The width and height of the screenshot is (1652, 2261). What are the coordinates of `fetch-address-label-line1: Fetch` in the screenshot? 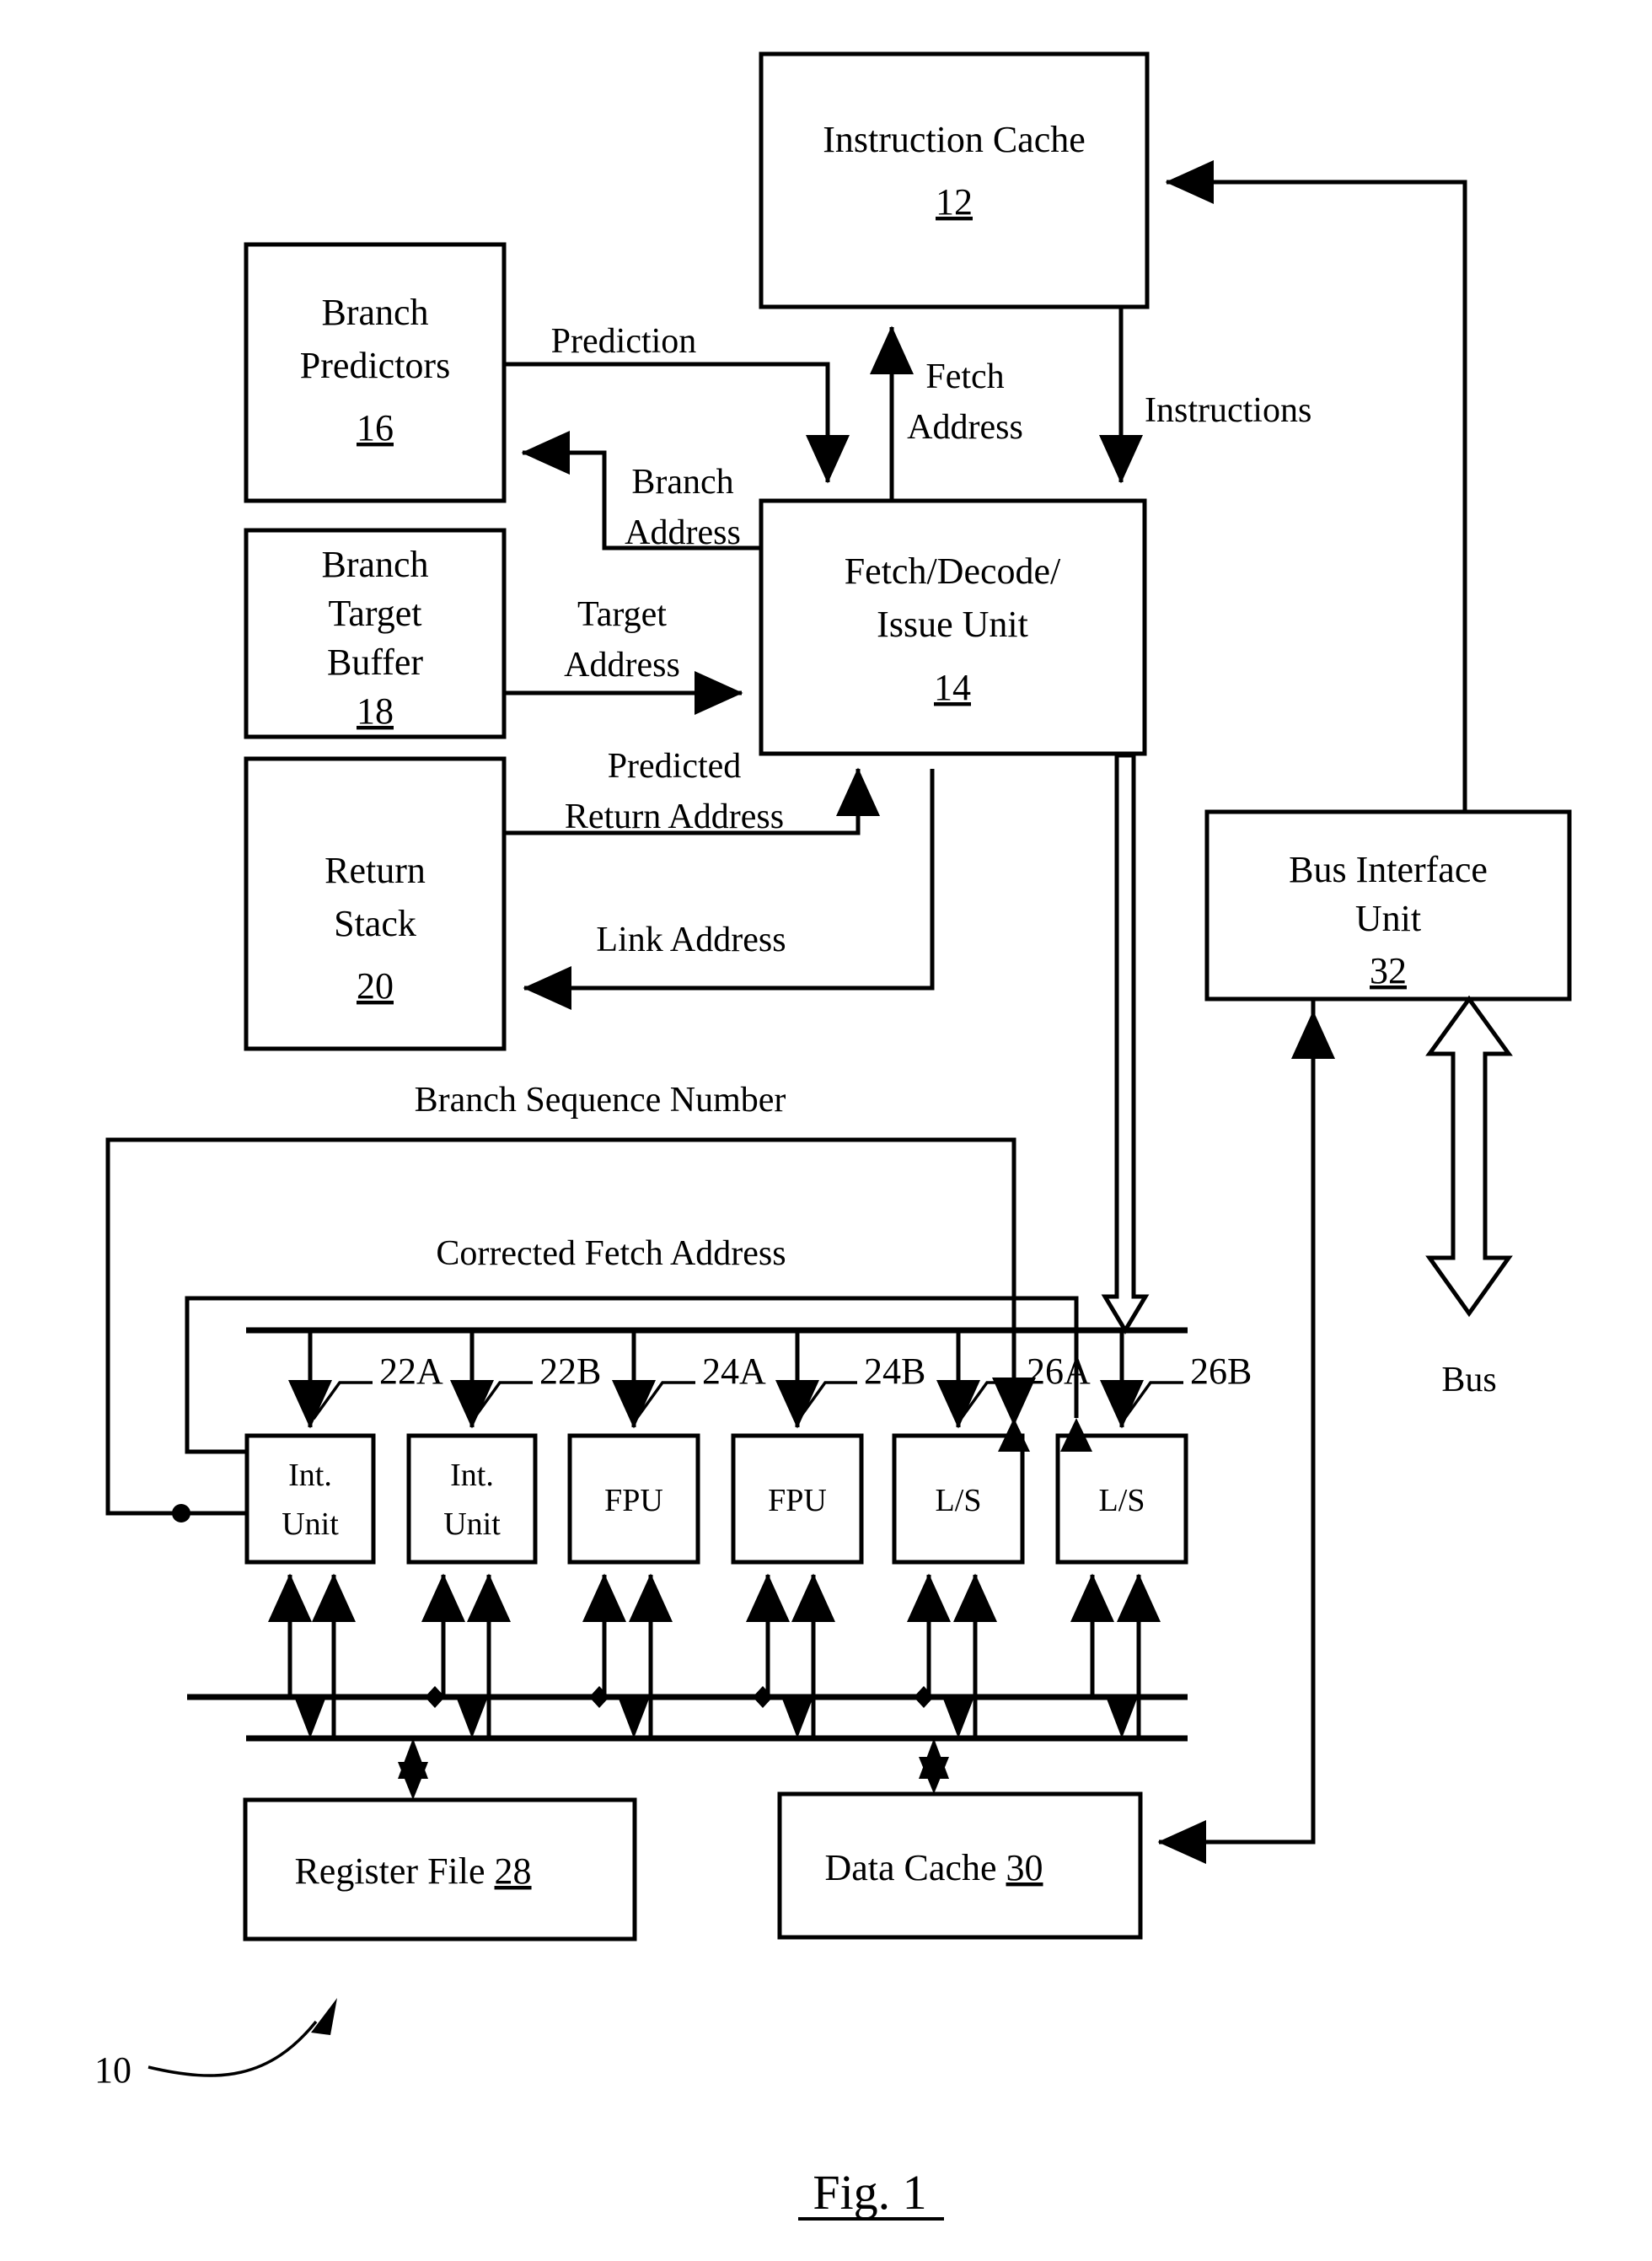 It's located at (964, 377).